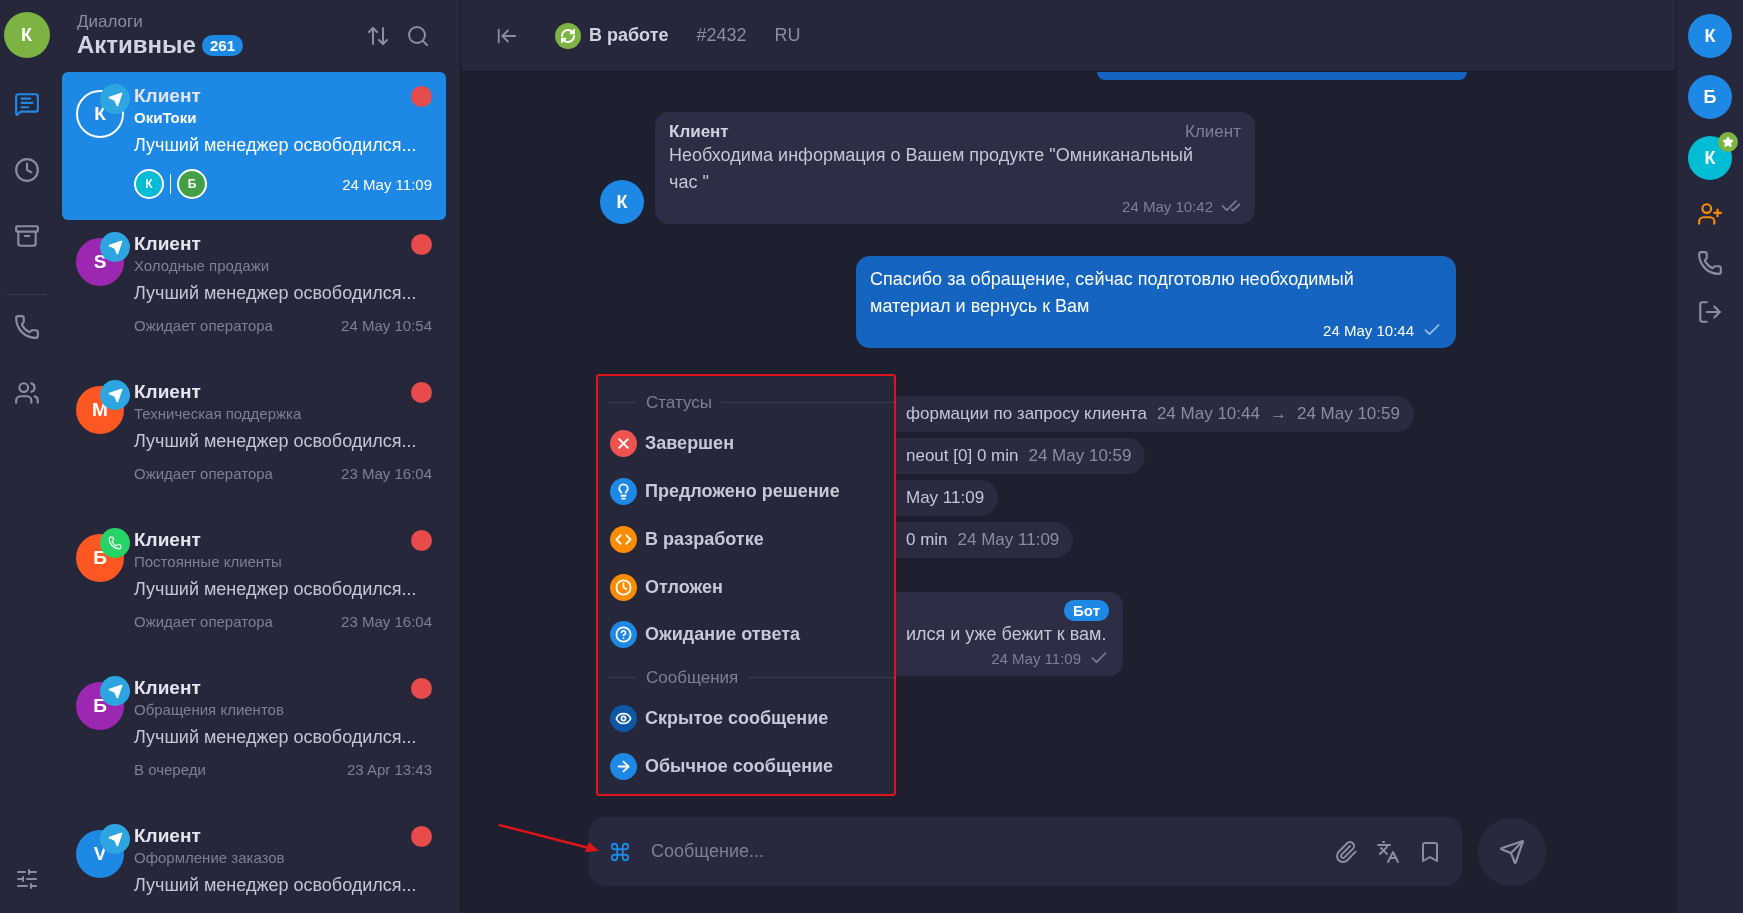 The height and width of the screenshot is (913, 1743). Describe the element at coordinates (1008, 540) in the screenshot. I see `system-text: 24 May 11:09` at that location.